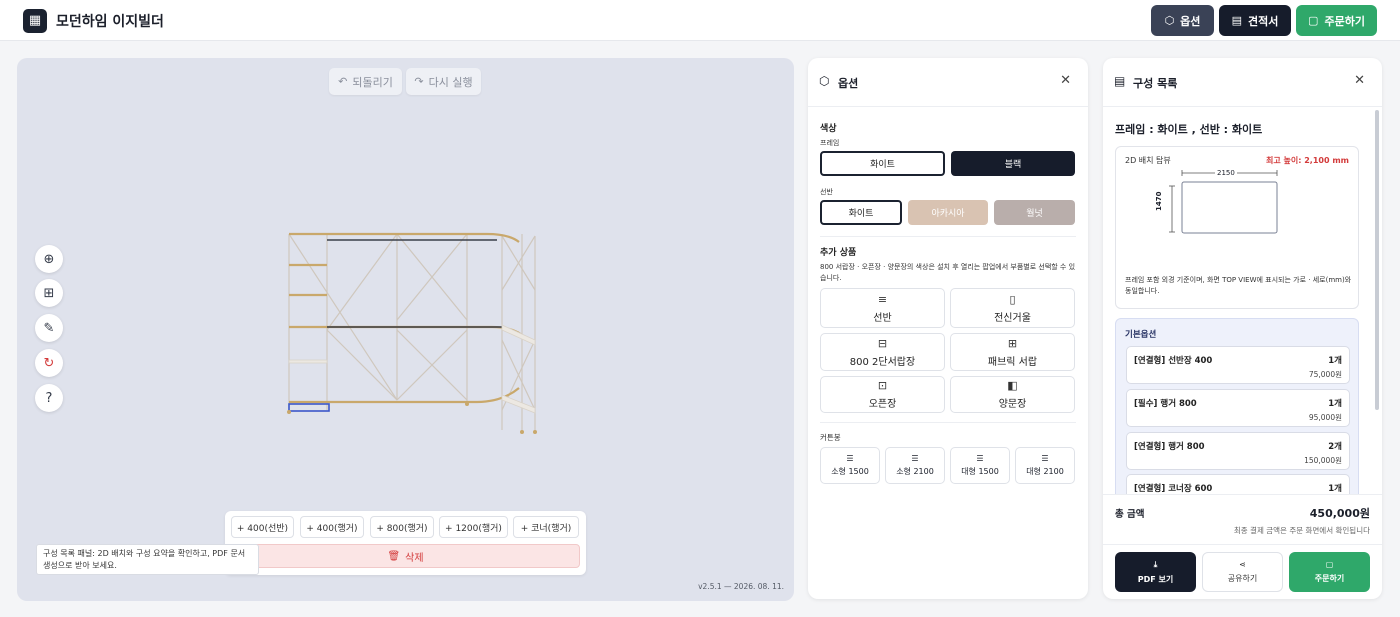 This screenshot has height=617, width=1400. What do you see at coordinates (1141, 335) in the screenshot?
I see `basic-options-title: 기본옵션` at bounding box center [1141, 335].